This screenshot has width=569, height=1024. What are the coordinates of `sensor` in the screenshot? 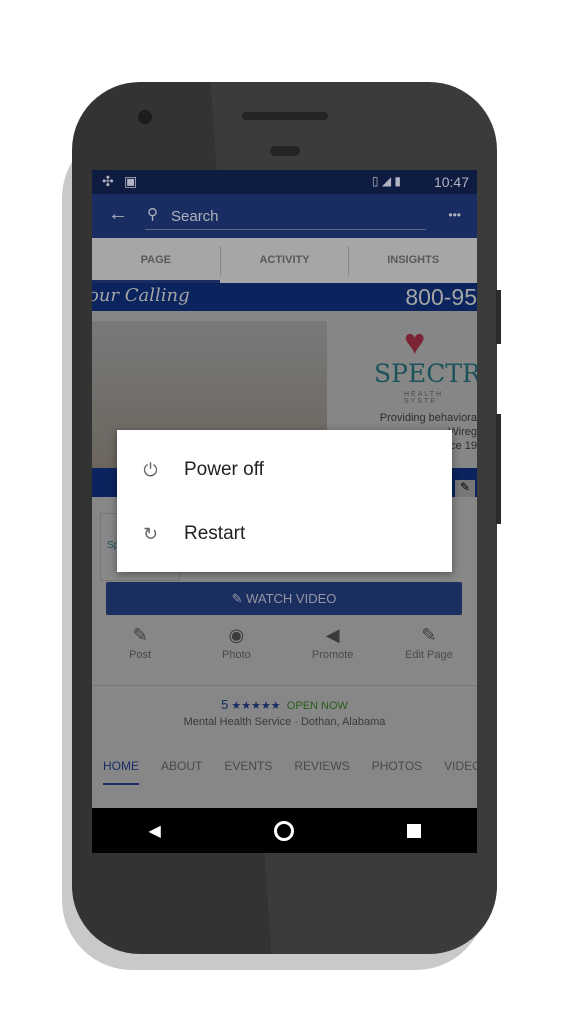 It's located at (285, 151).